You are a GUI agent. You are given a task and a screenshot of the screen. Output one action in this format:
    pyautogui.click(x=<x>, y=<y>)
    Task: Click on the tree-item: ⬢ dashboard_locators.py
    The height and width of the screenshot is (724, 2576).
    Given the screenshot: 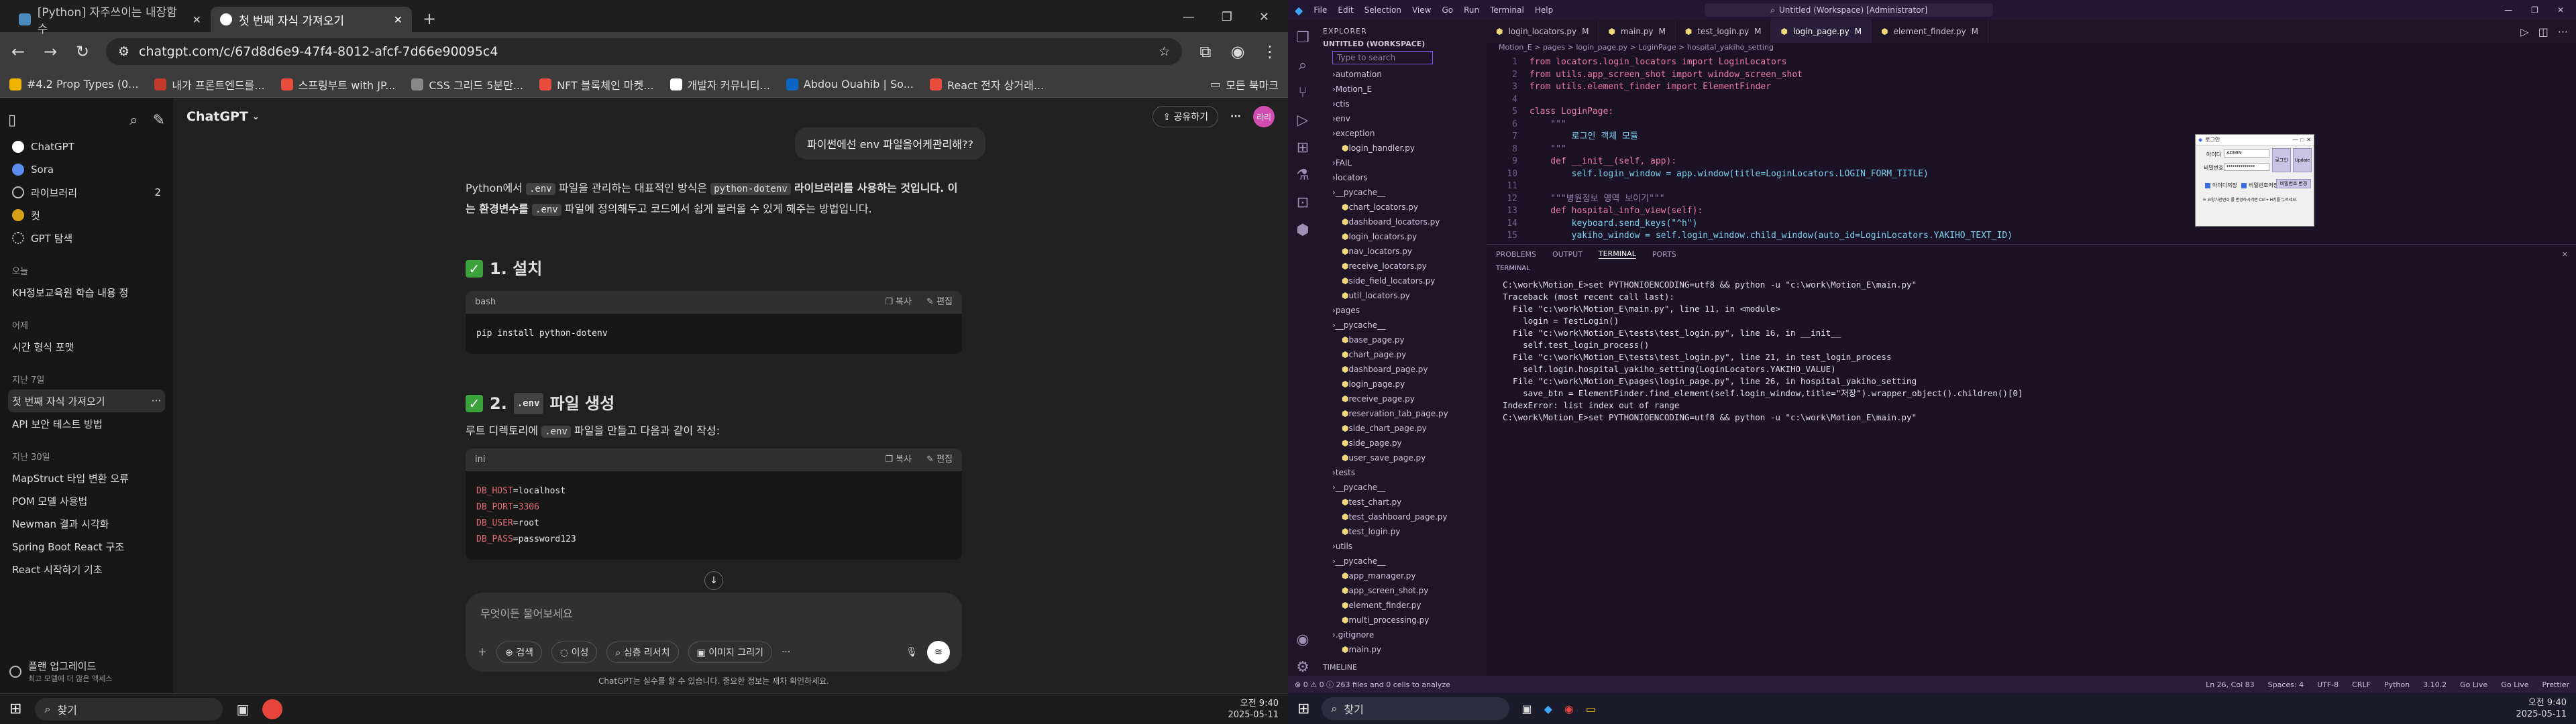 What is the action you would take?
    pyautogui.click(x=1402, y=222)
    